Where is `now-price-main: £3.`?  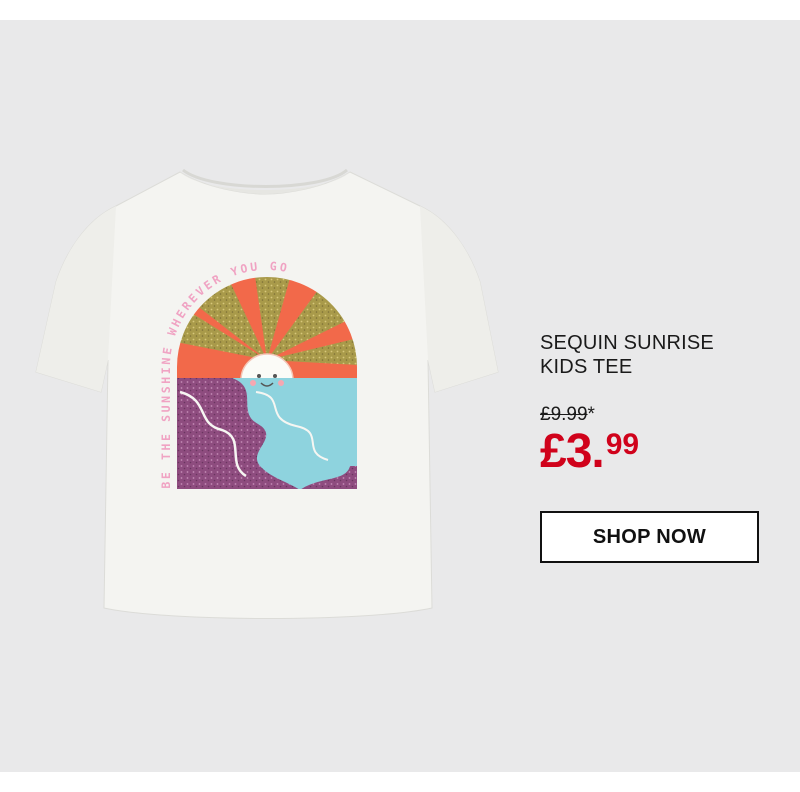 now-price-main: £3. is located at coordinates (572, 451).